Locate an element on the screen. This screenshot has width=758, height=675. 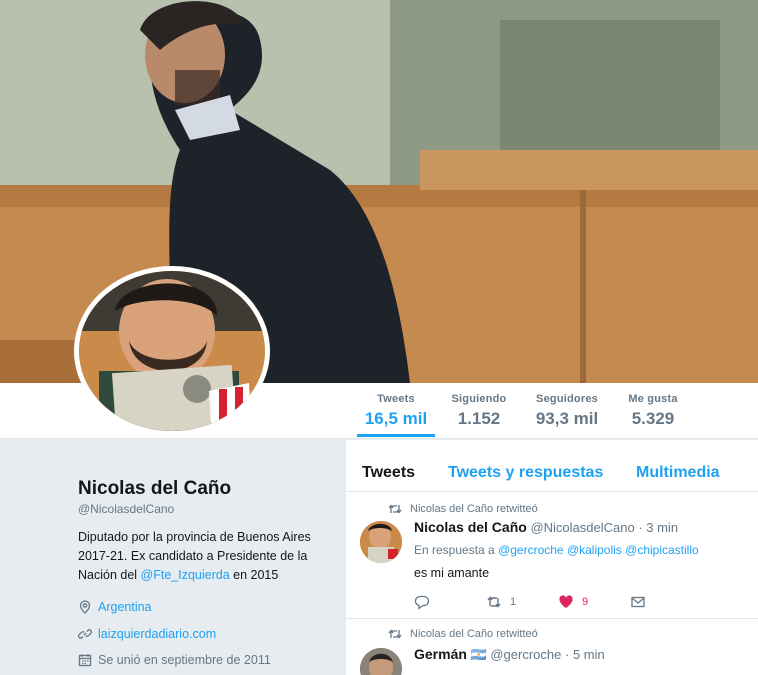
stat-followers: Seguidores 93,3 mil is located at coordinates (567, 411).